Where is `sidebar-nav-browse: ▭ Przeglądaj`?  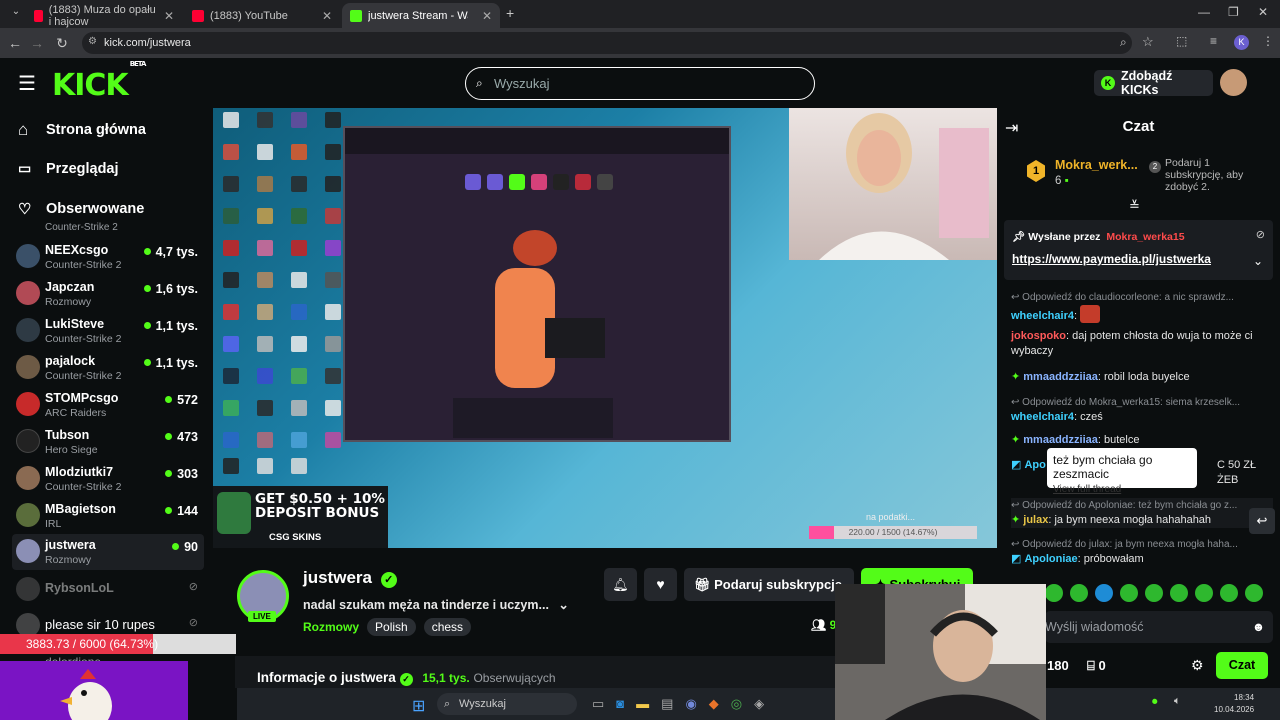 sidebar-nav-browse: ▭ Przeglądaj is located at coordinates (68, 168).